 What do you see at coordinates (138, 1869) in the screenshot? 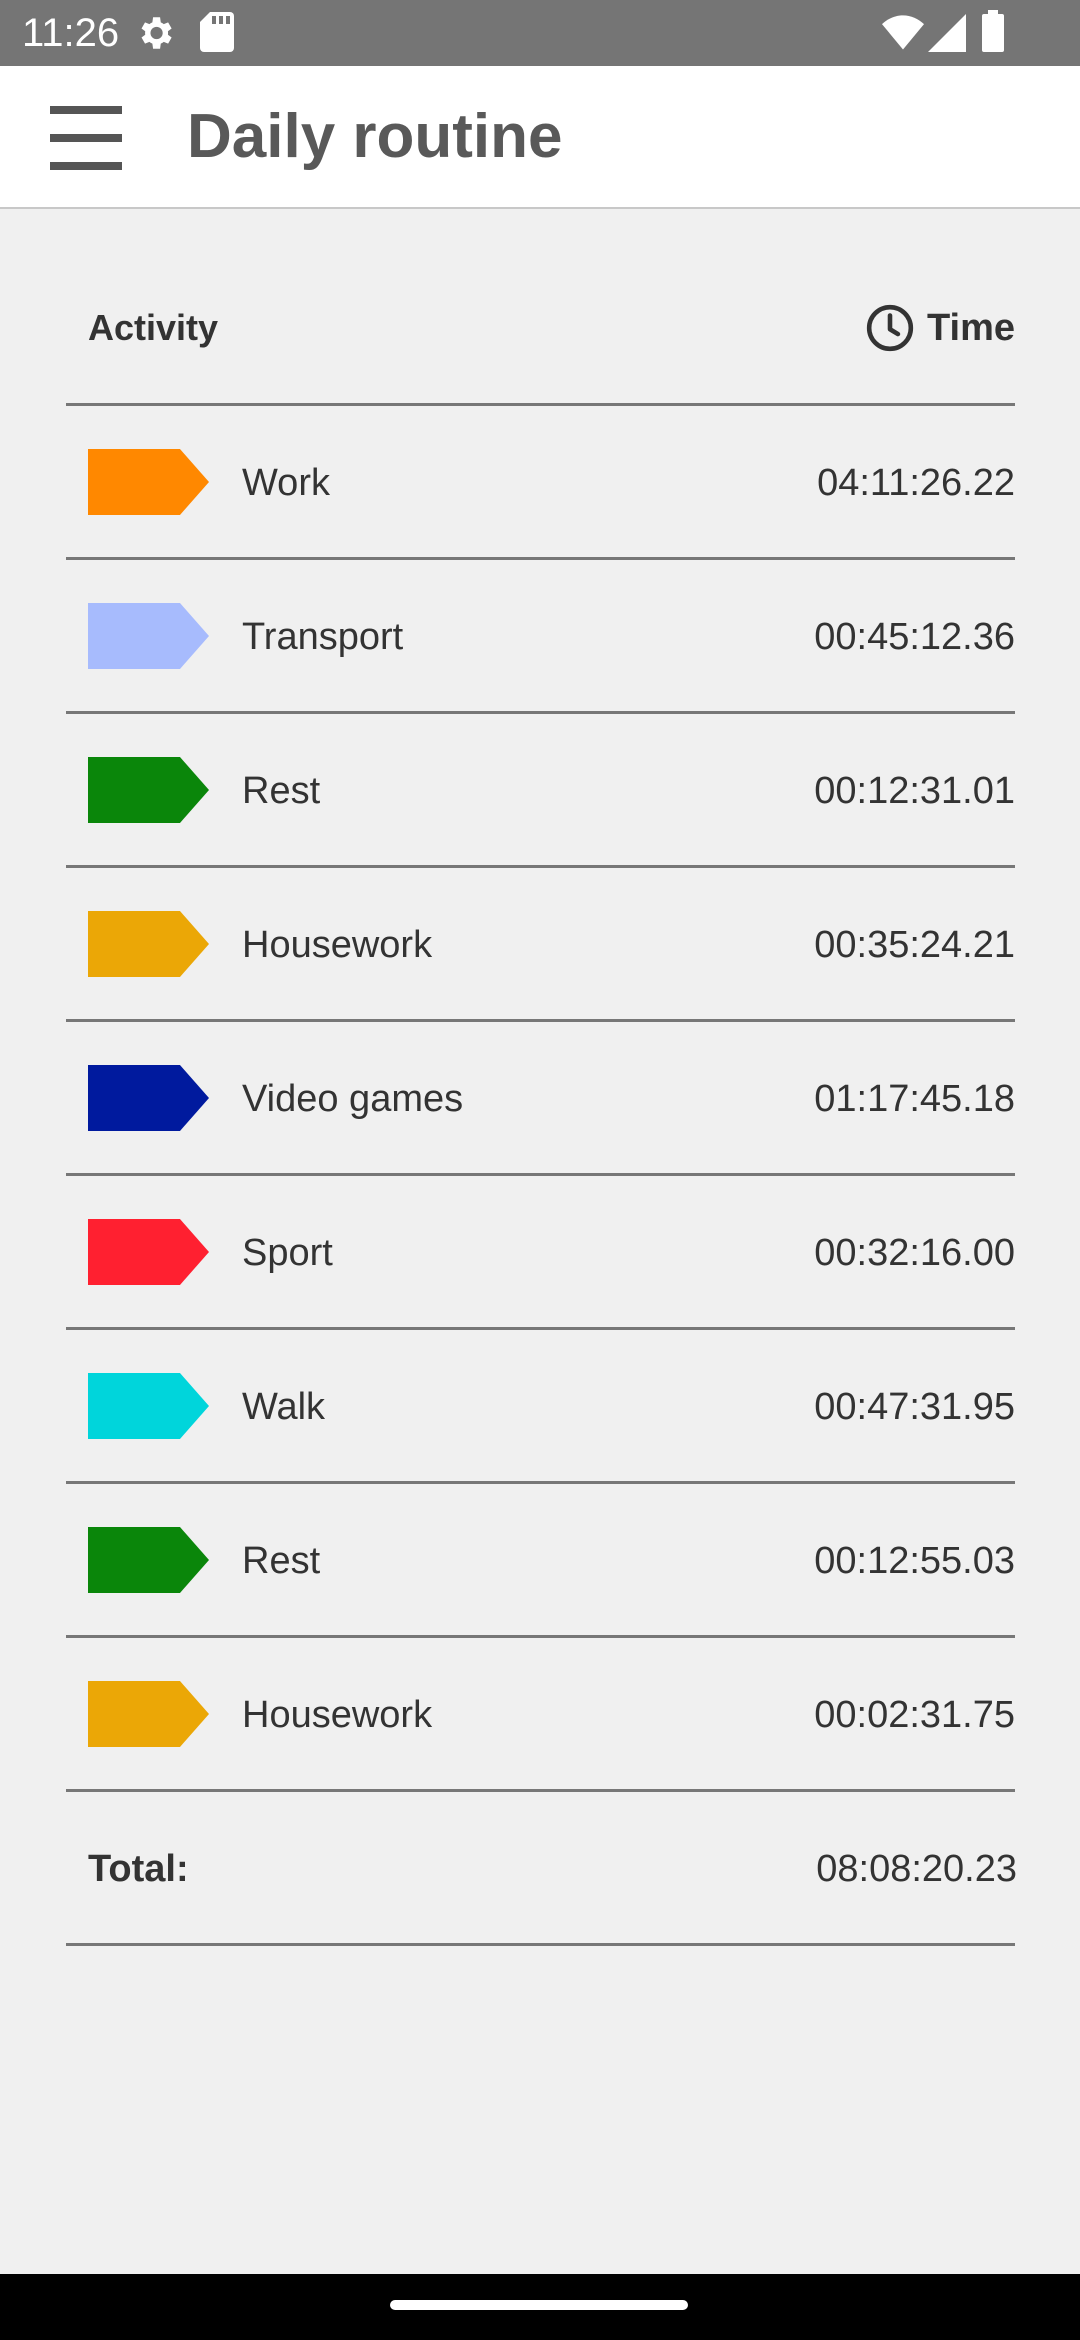
I see `total-label: Total:` at bounding box center [138, 1869].